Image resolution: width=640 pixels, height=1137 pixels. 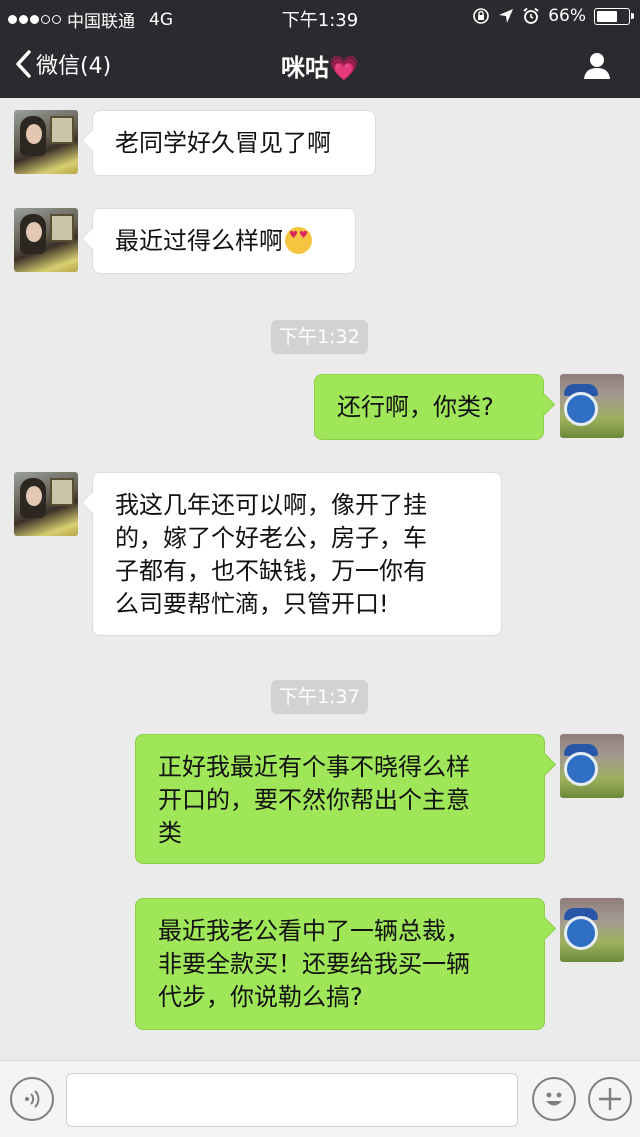 I want to click on message-input, so click(x=292, y=1100).